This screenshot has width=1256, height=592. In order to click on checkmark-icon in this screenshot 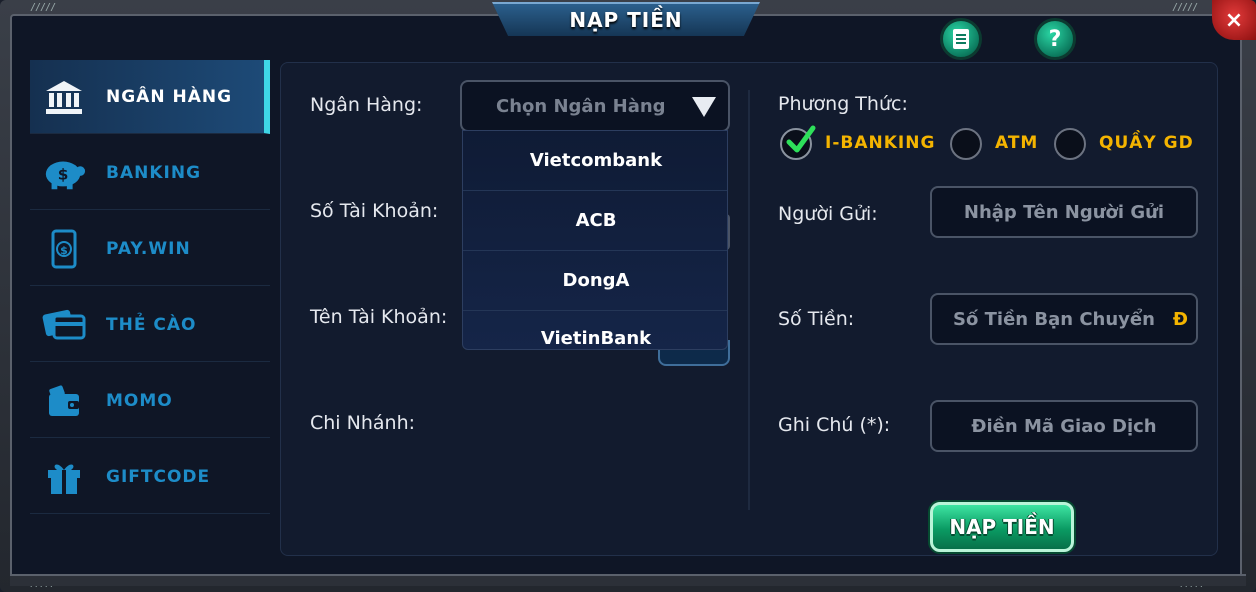, I will do `click(801, 139)`.